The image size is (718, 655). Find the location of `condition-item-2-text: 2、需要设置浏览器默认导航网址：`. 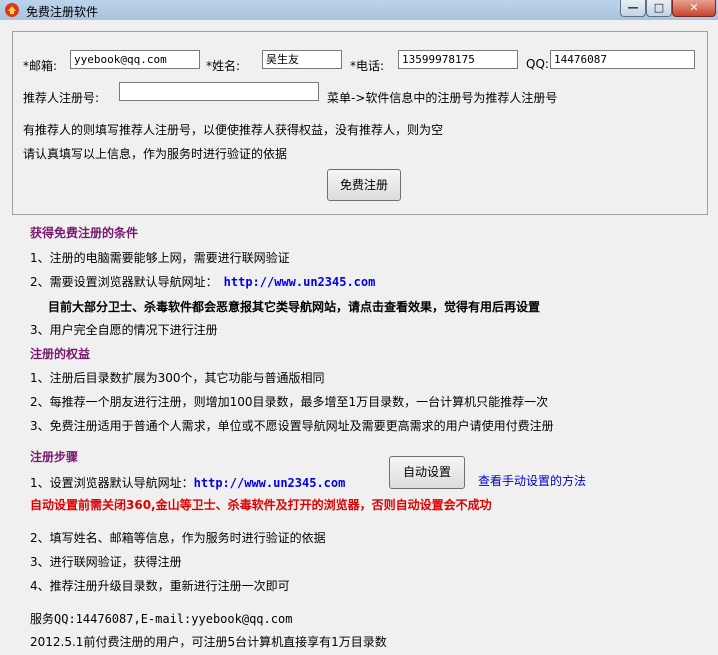

condition-item-2-text: 2、需要设置浏览器默认导航网址： is located at coordinates (124, 282).